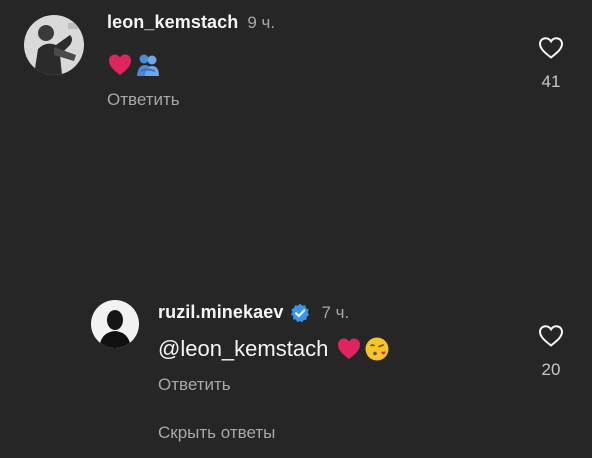 Image resolution: width=592 pixels, height=458 pixels. I want to click on like-count: 20, so click(551, 369).